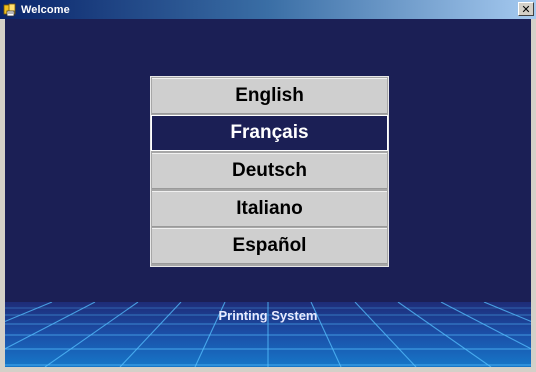 The width and height of the screenshot is (536, 372). Describe the element at coordinates (268, 9) in the screenshot. I see `title-bar: Welcome ✕` at that location.